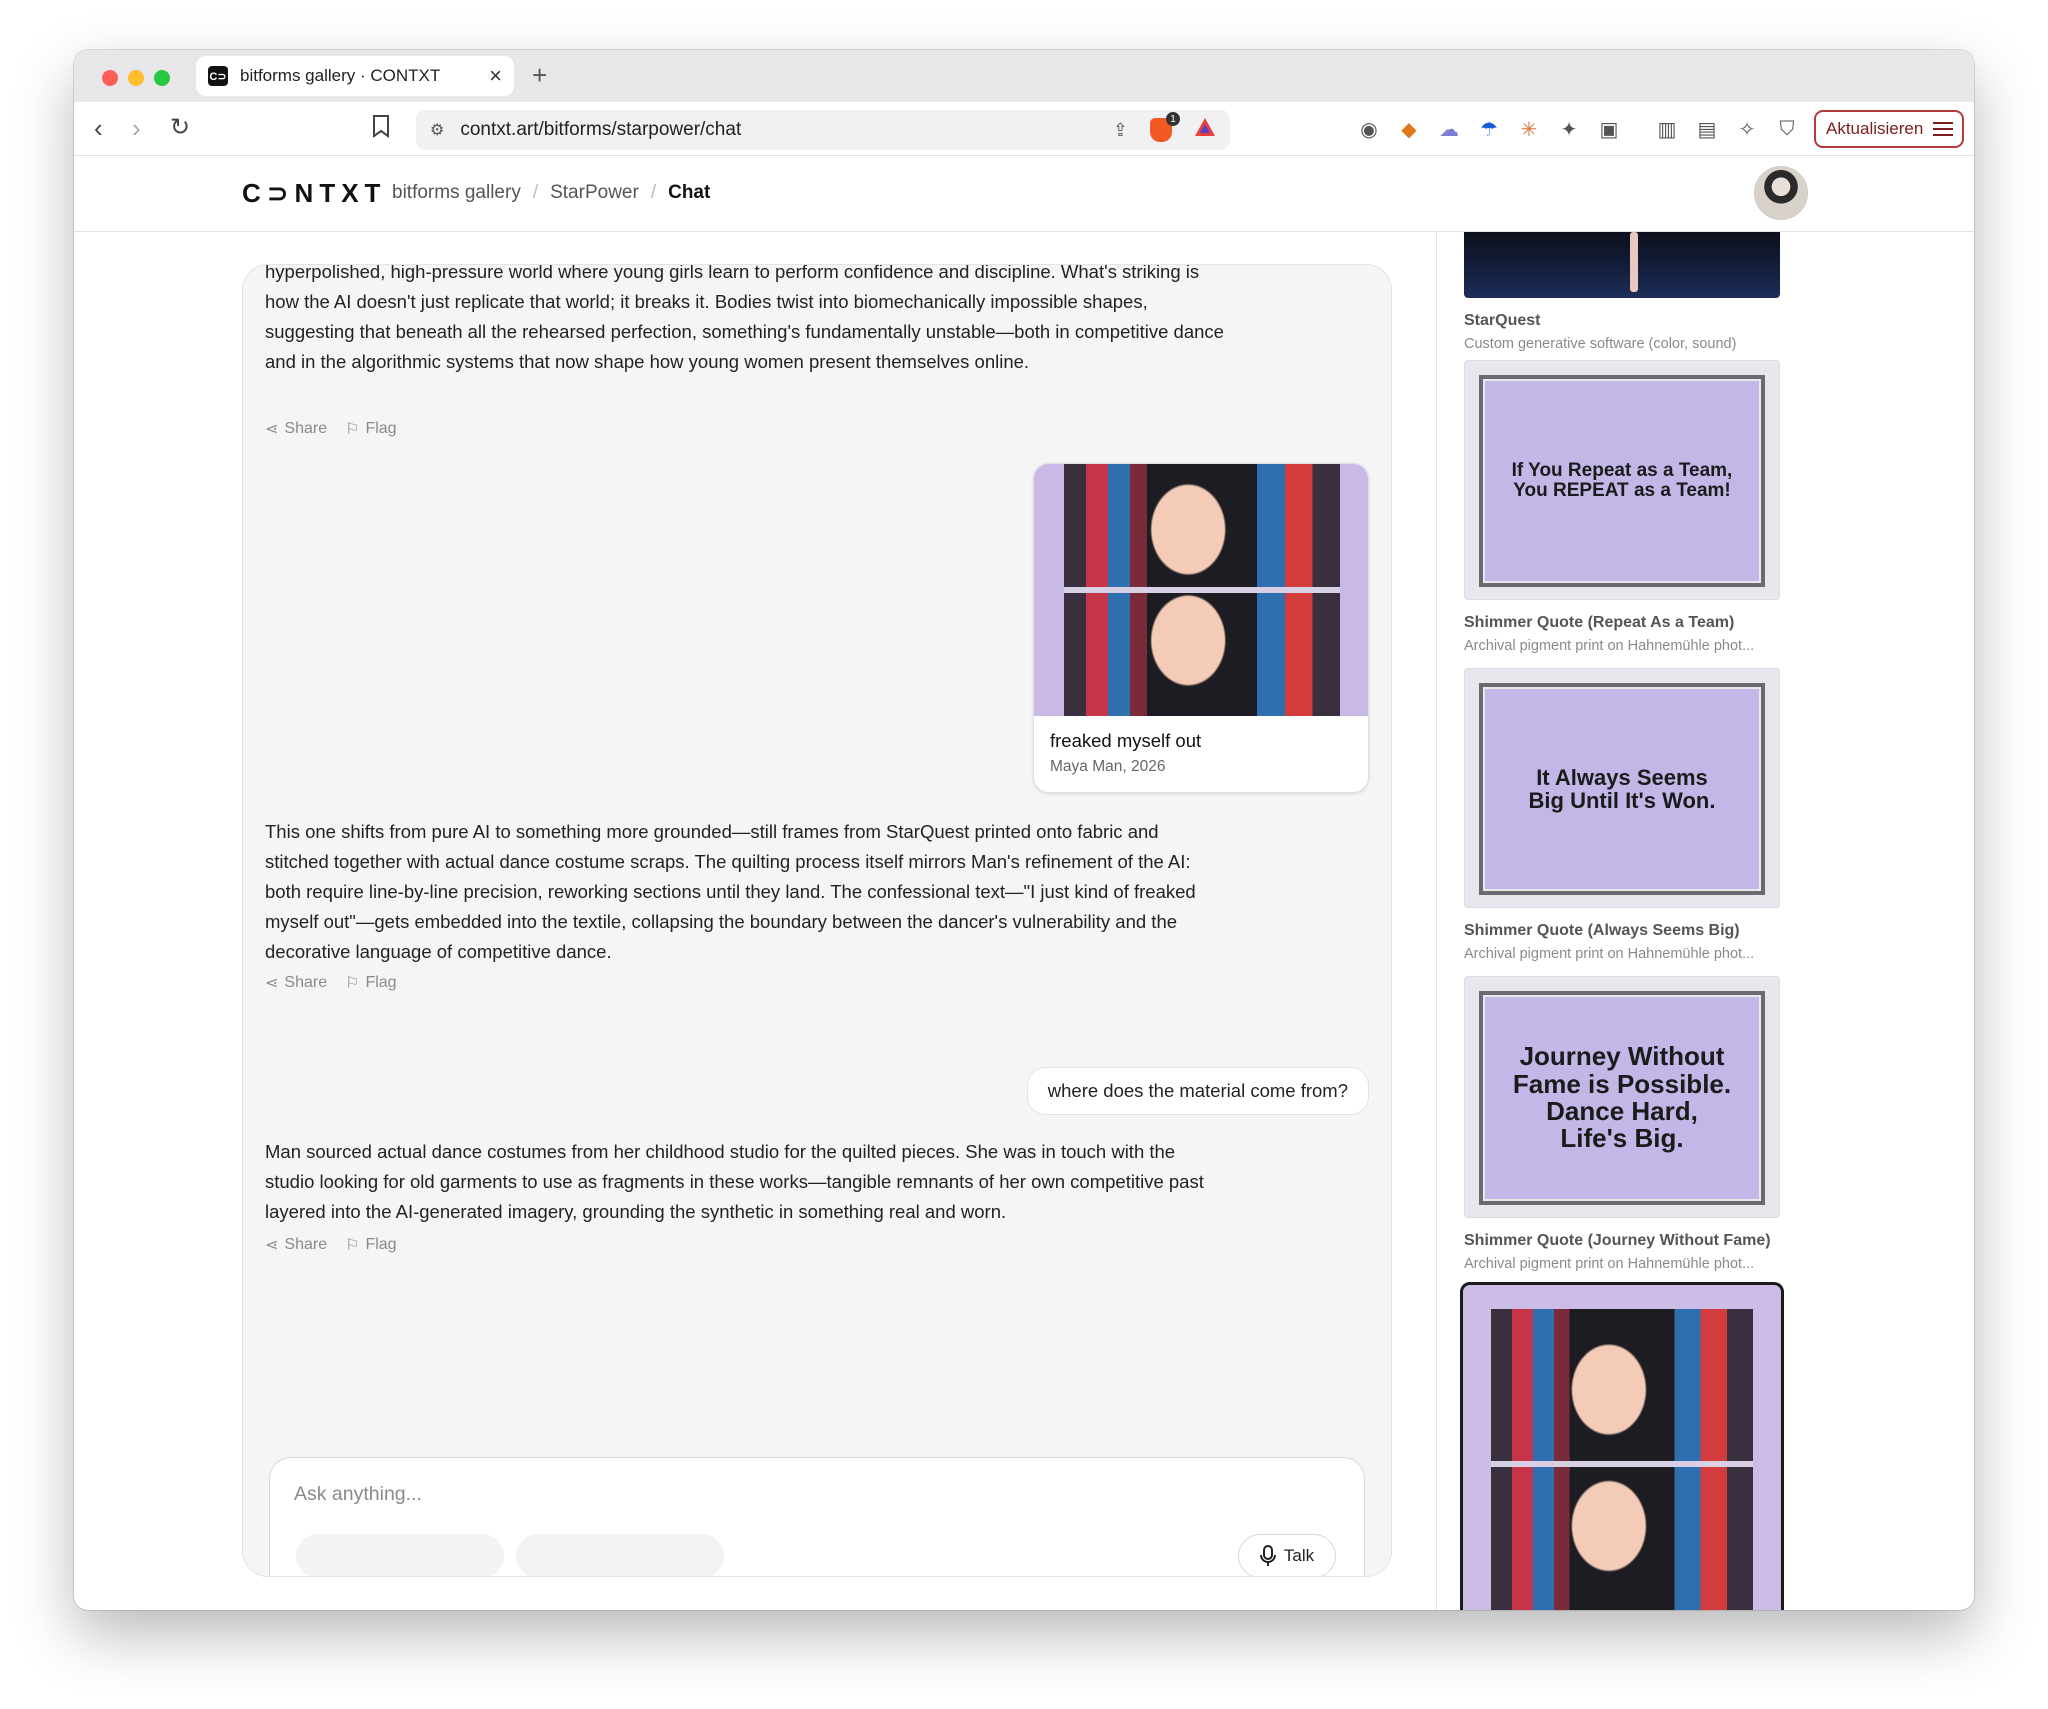  What do you see at coordinates (1120, 130) in the screenshot?
I see `share-page-icon: ⇪` at bounding box center [1120, 130].